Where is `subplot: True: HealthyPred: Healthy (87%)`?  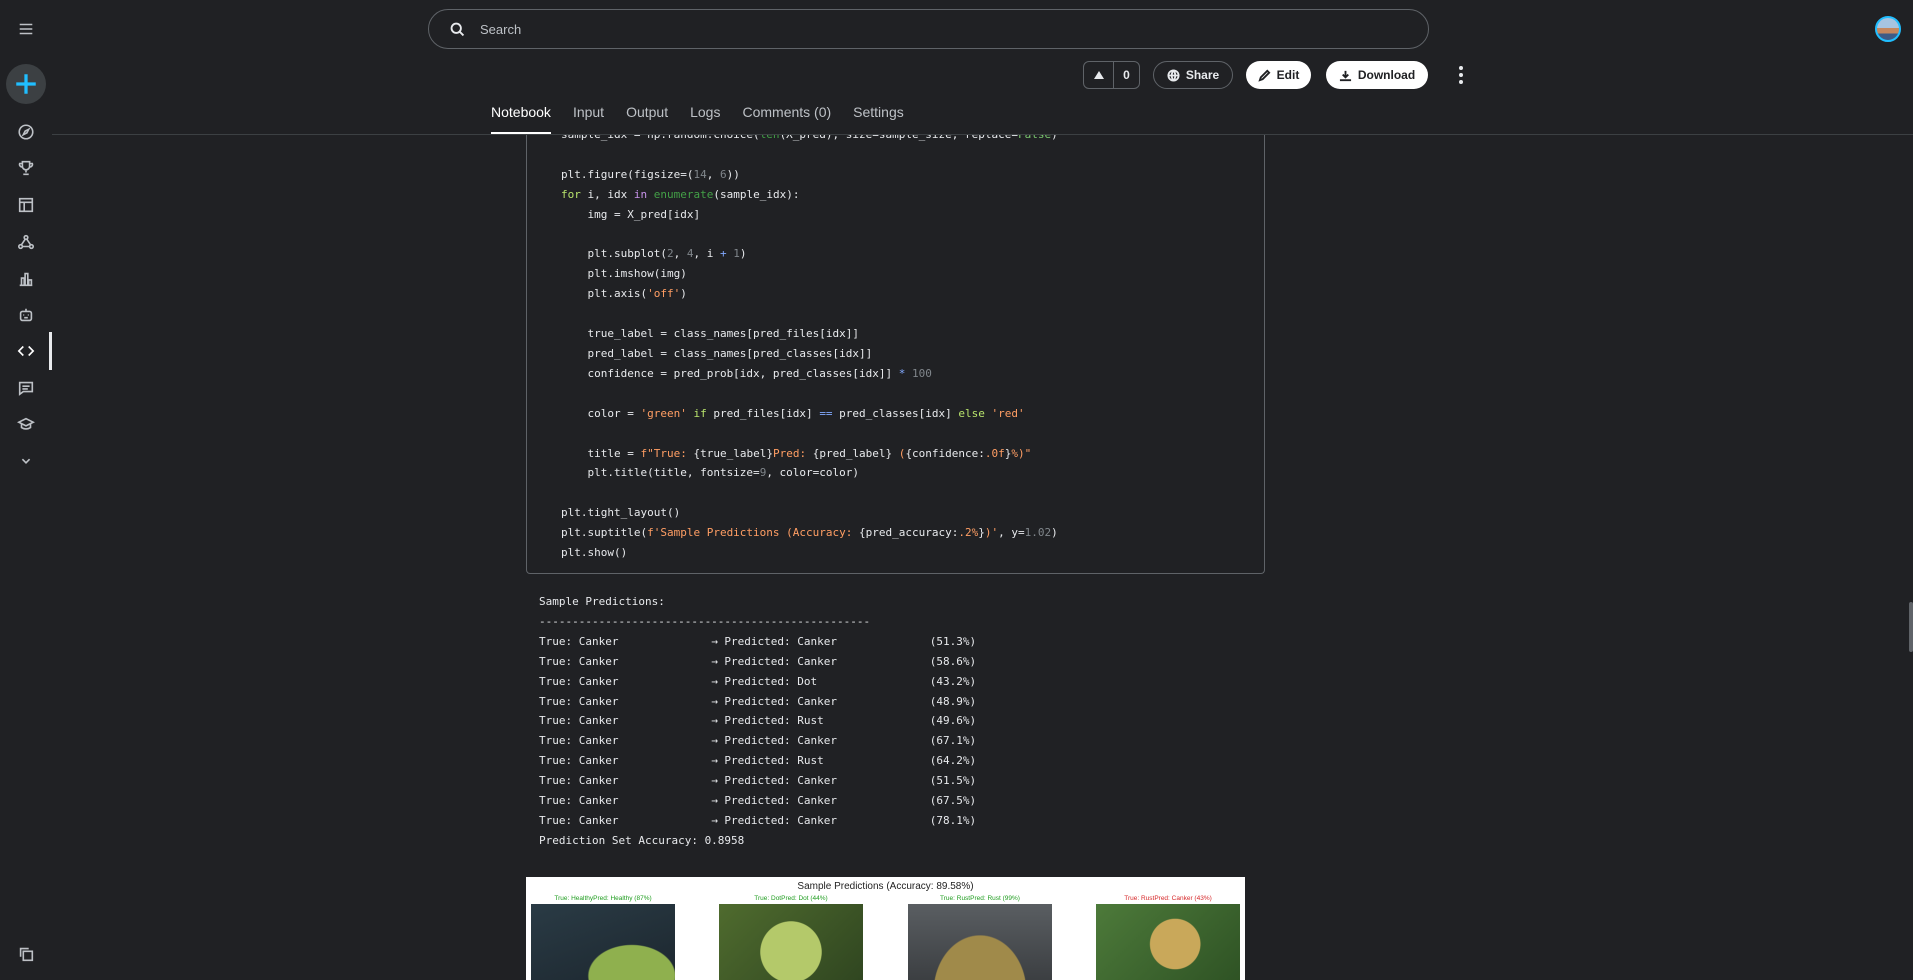
subplot: True: HealthyPred: Healthy (87%) is located at coordinates (603, 937).